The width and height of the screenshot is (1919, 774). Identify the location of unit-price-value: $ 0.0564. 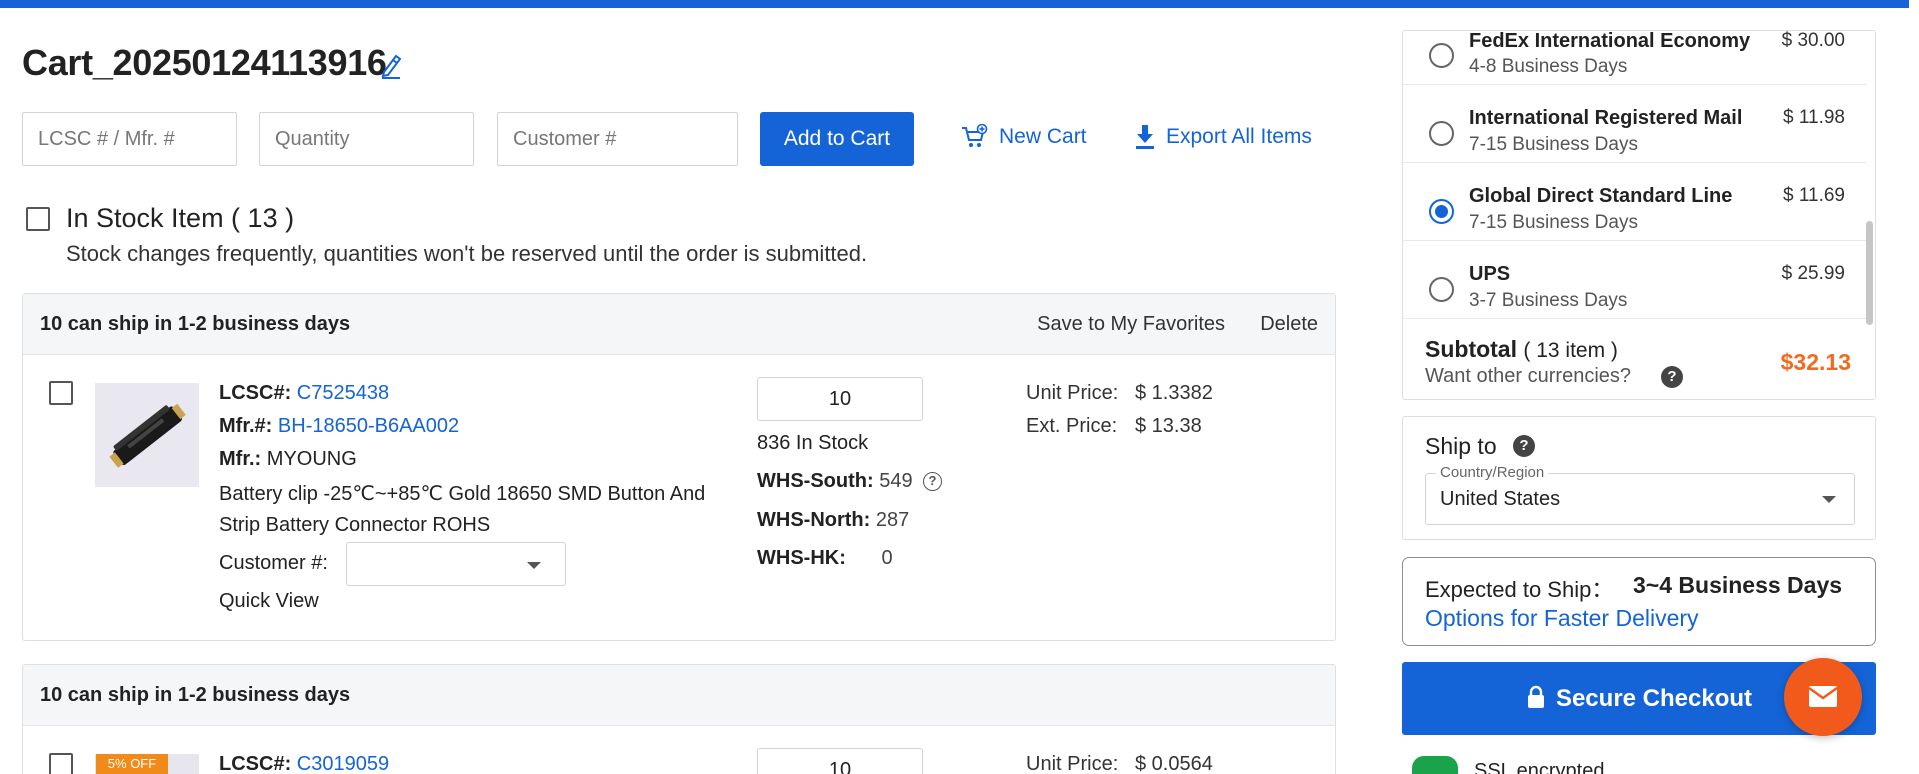
(1174, 763).